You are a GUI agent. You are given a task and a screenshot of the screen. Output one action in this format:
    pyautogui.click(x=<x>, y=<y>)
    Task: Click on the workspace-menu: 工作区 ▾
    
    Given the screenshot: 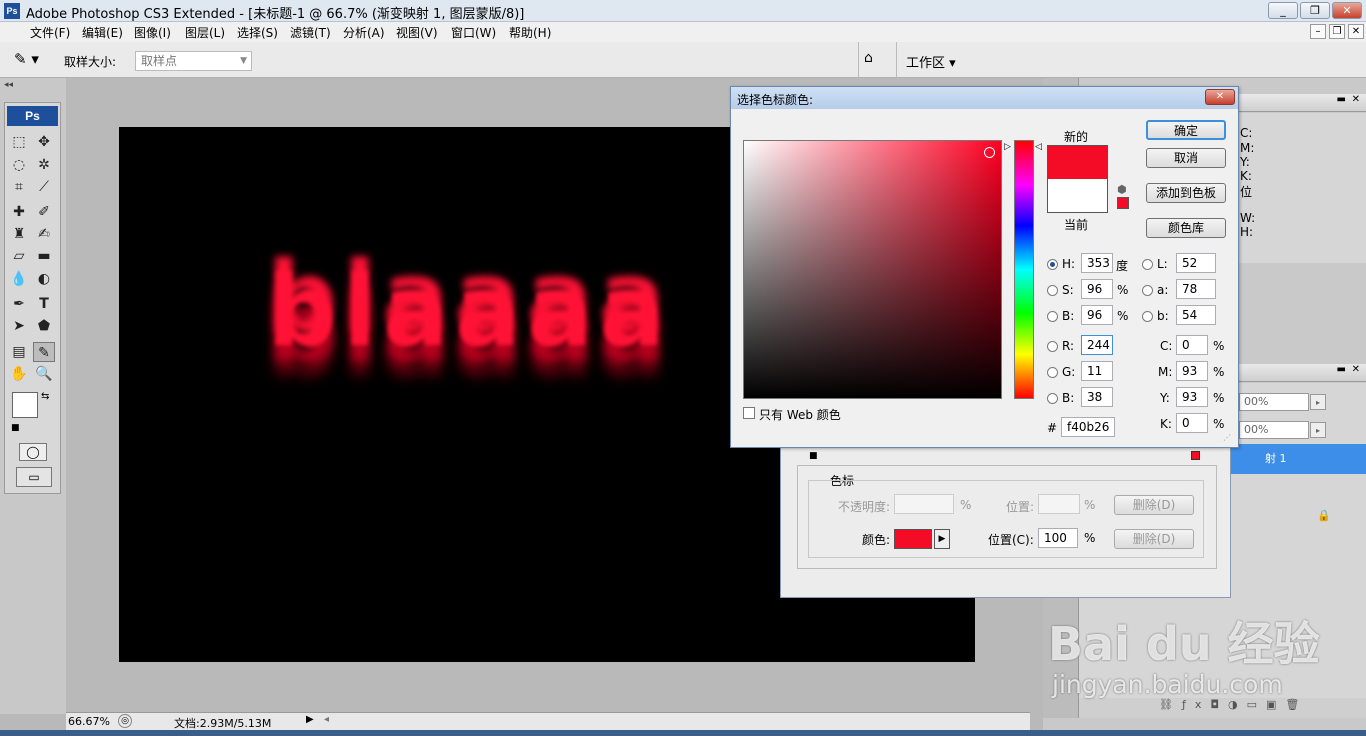 What is the action you would take?
    pyautogui.click(x=931, y=61)
    